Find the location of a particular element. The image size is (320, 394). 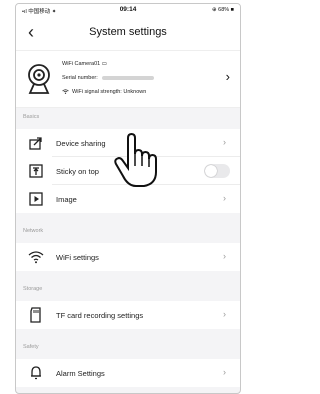

alarm-settings-row: Alarm Settings › is located at coordinates (128, 373).